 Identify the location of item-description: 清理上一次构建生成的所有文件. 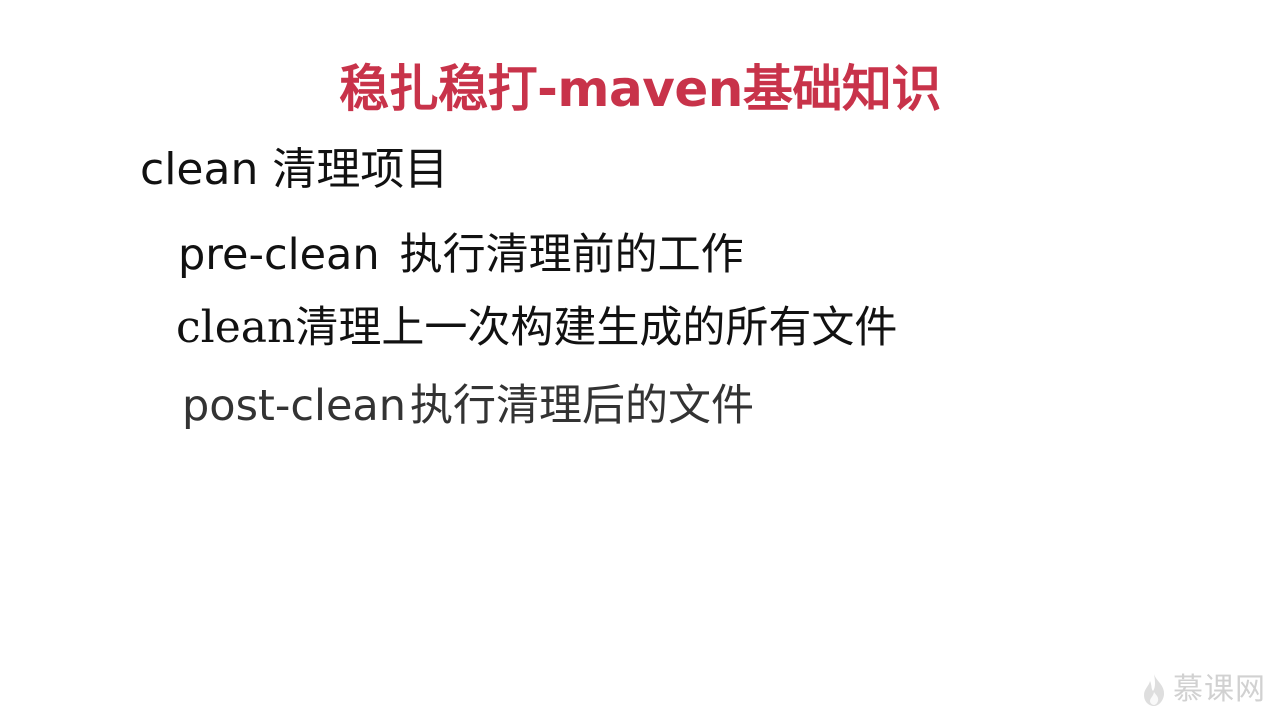
(596, 328).